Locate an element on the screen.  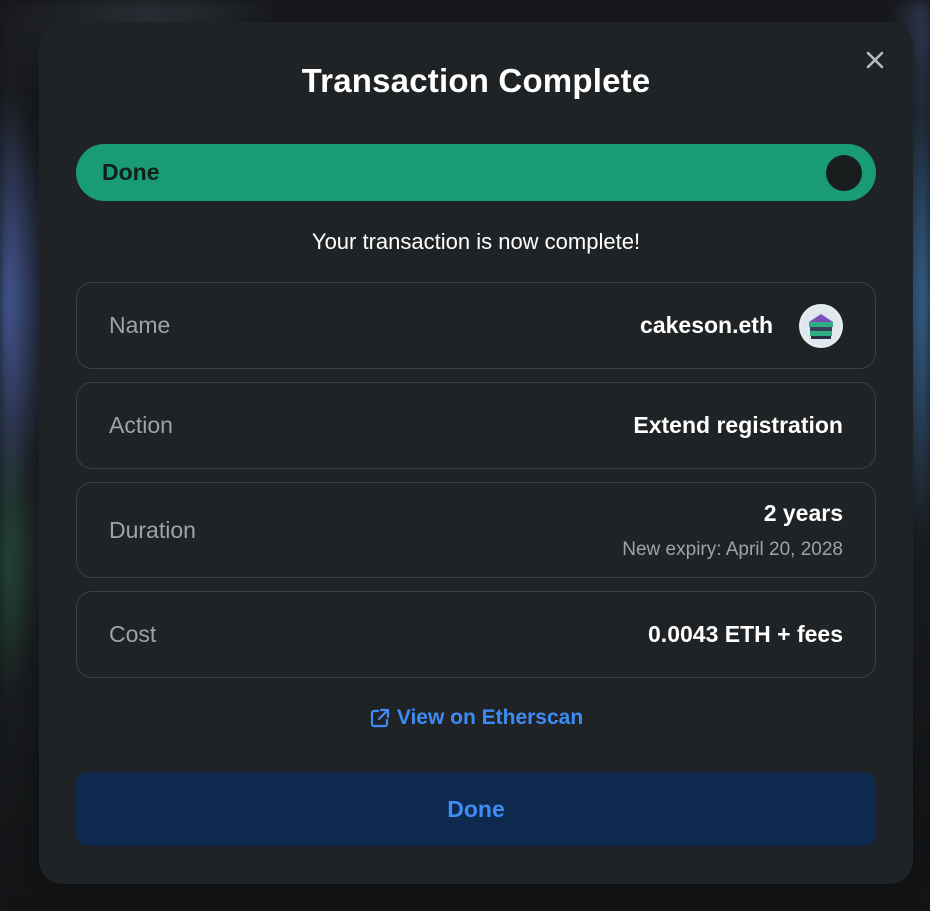
name-label: Name is located at coordinates (140, 325).